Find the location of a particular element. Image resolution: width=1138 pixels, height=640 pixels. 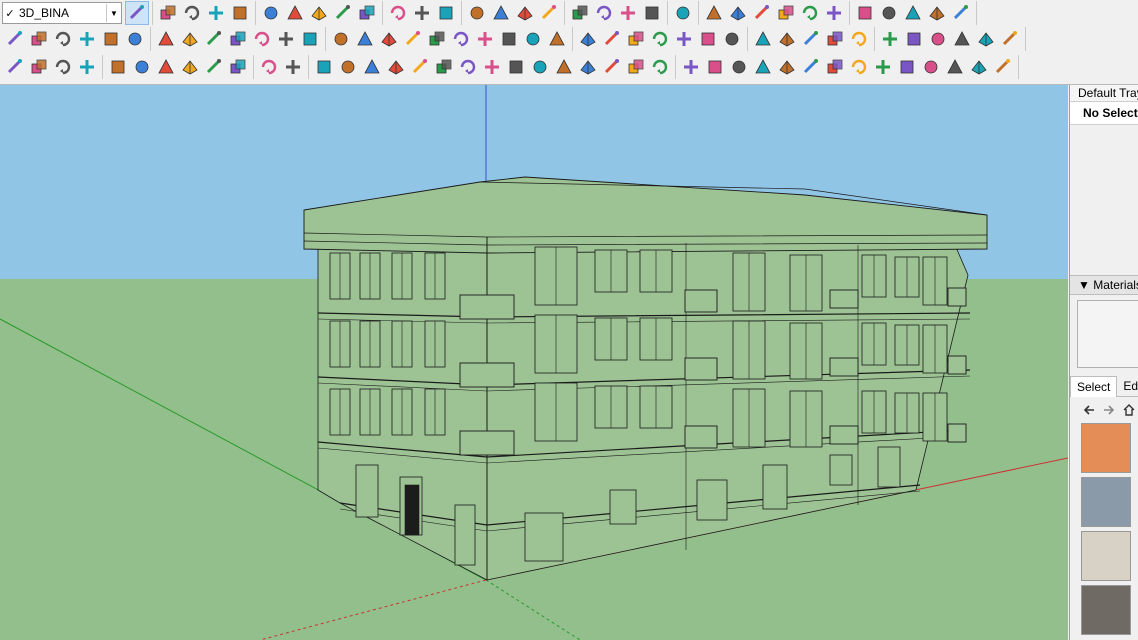

cloud-upload-icon is located at coordinates (214, 67).